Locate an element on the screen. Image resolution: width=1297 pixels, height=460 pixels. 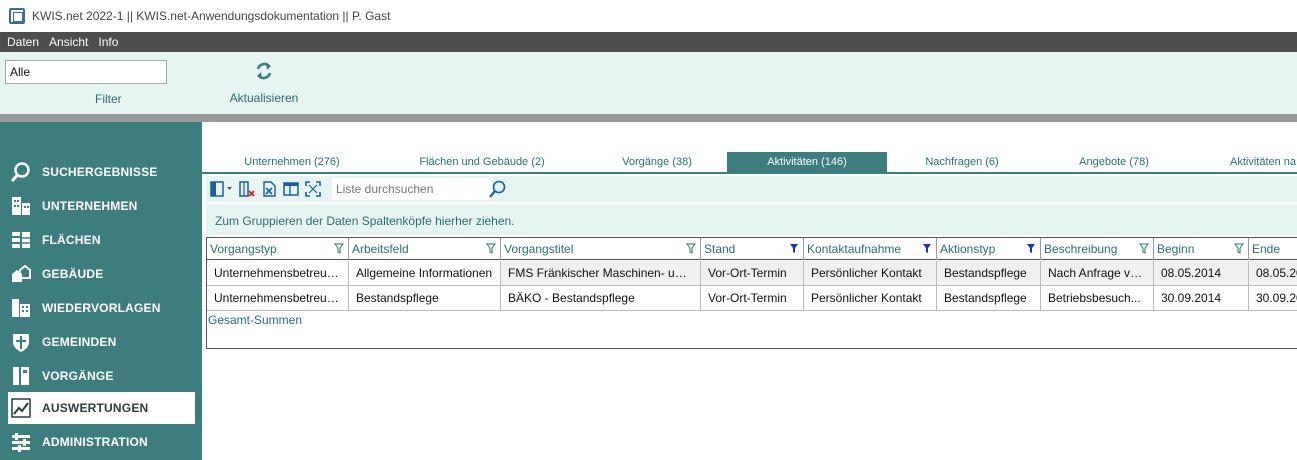
tab-flaechen-gebaeude: Flächen und Gebäude (2) is located at coordinates (482, 162).